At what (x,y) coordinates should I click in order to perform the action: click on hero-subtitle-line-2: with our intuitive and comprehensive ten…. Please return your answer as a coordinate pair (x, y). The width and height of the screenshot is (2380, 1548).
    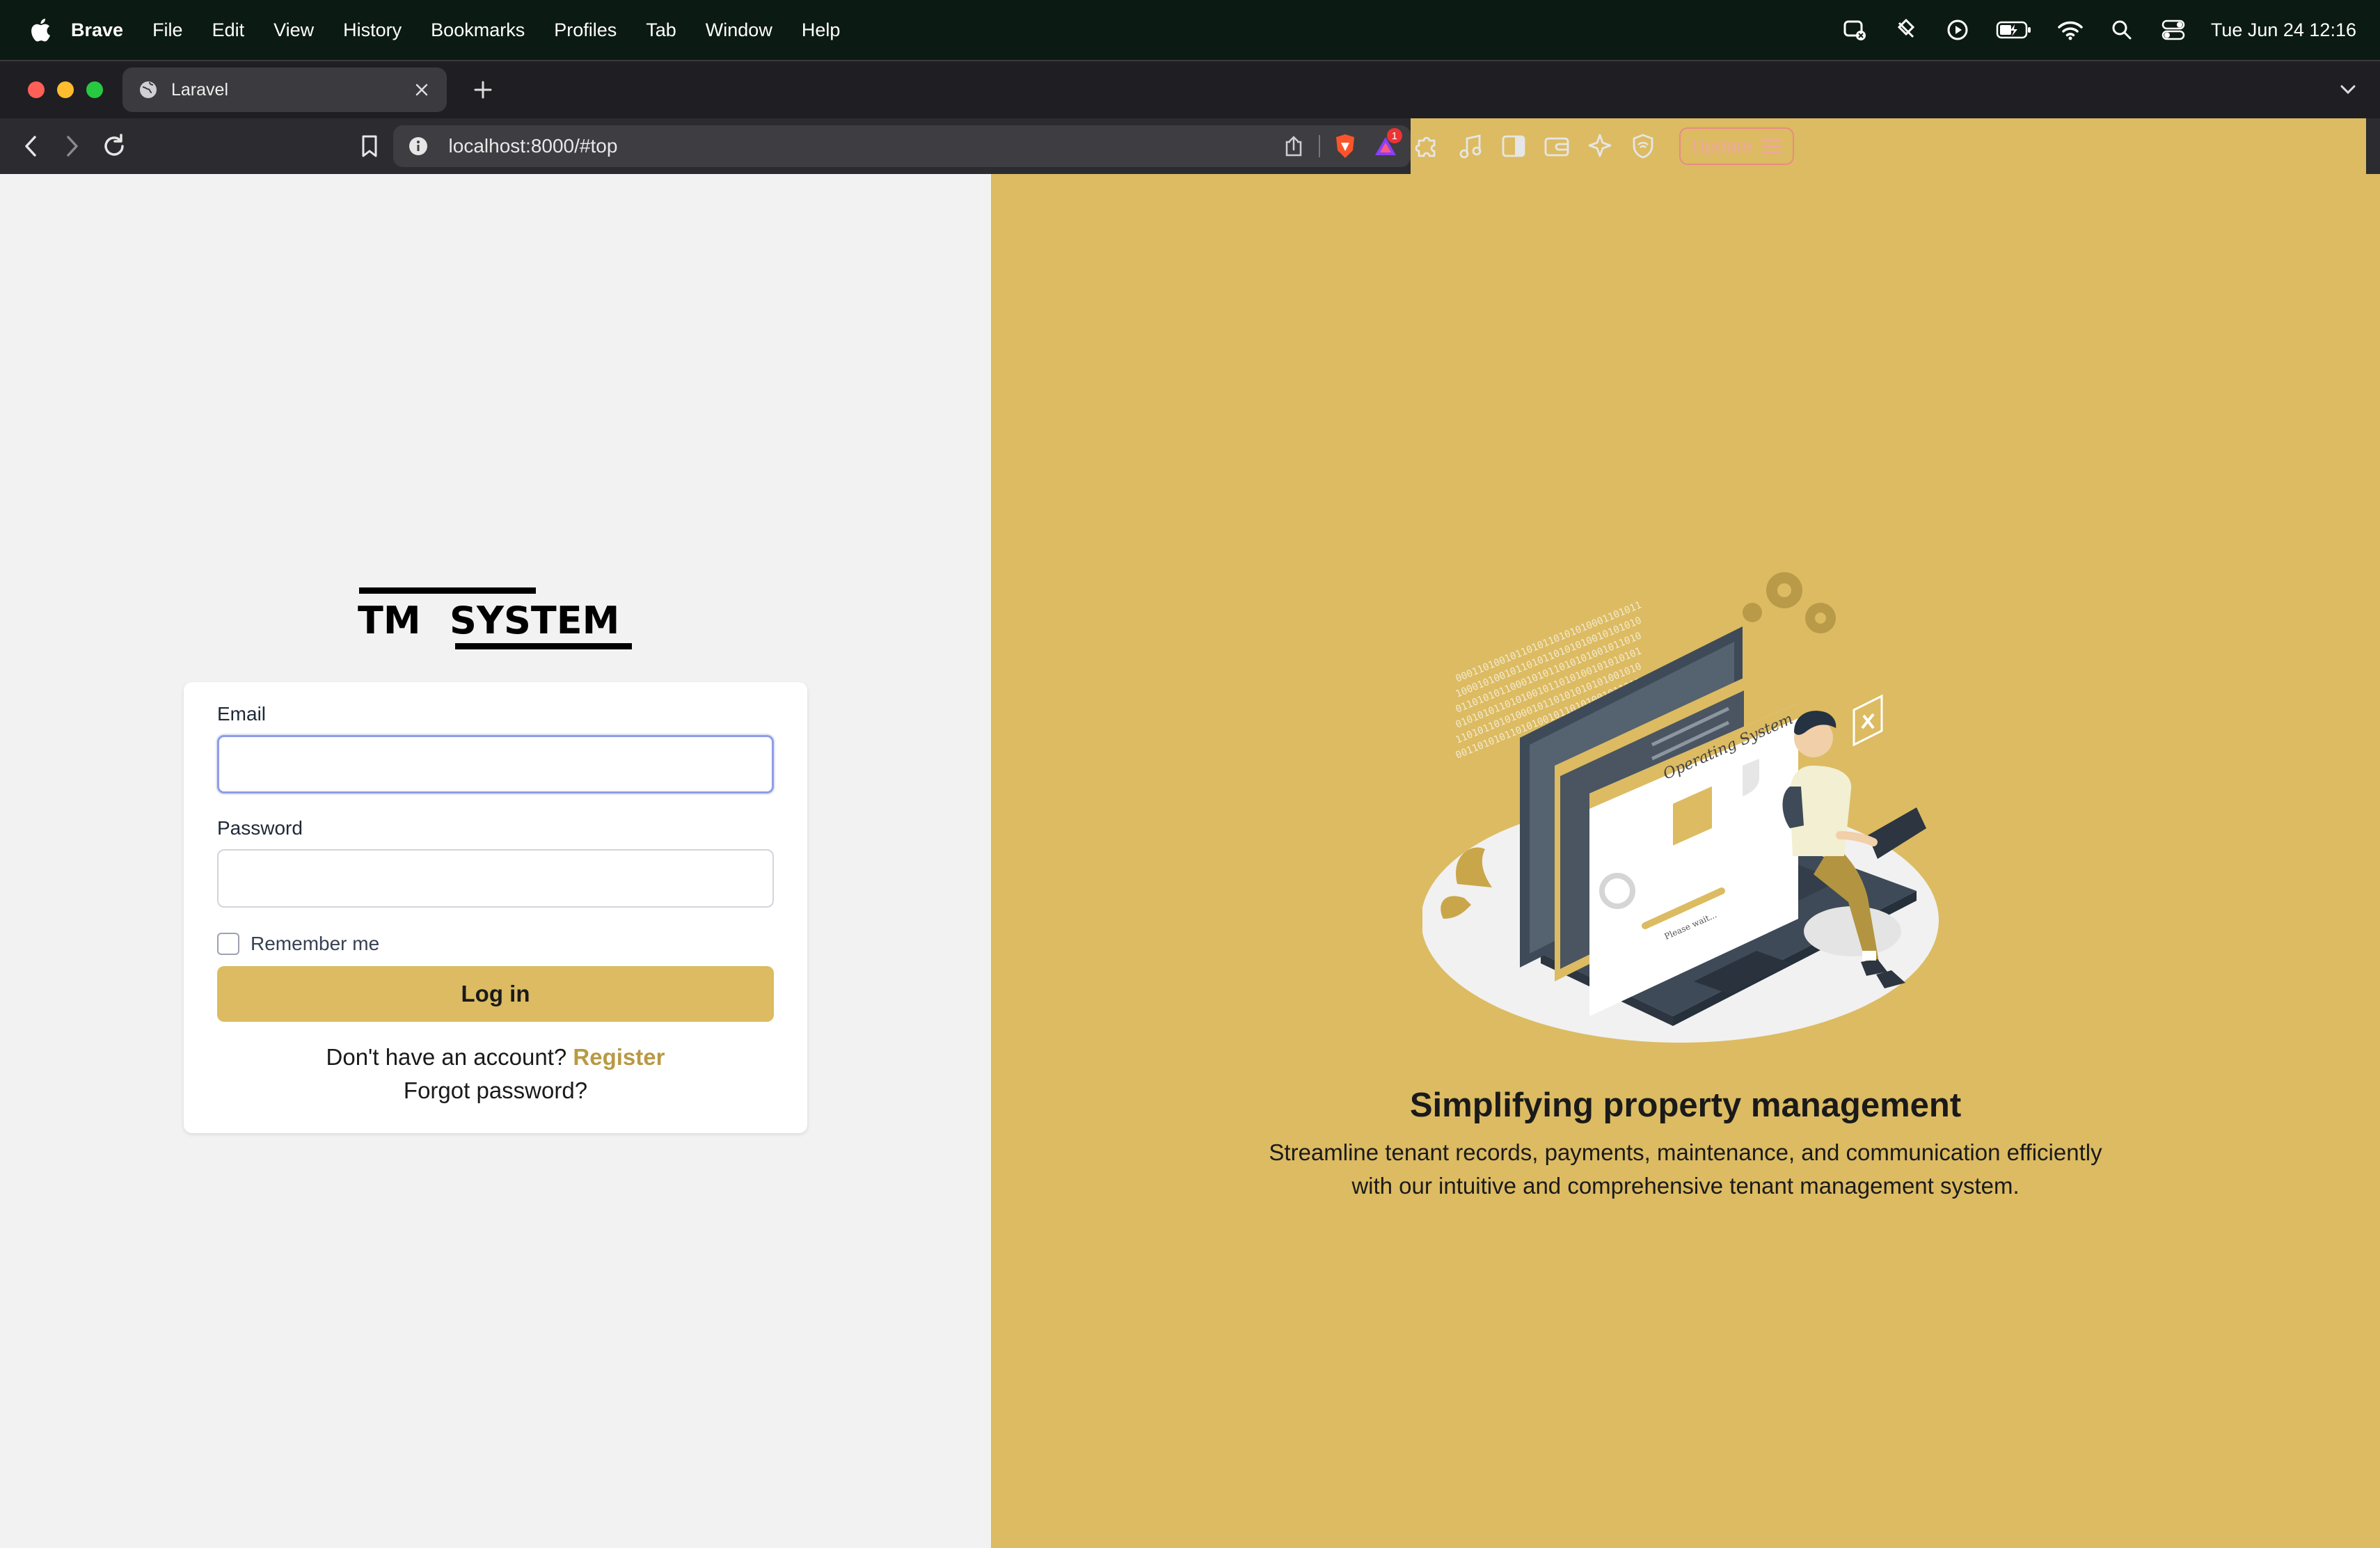
    Looking at the image, I should click on (1686, 1186).